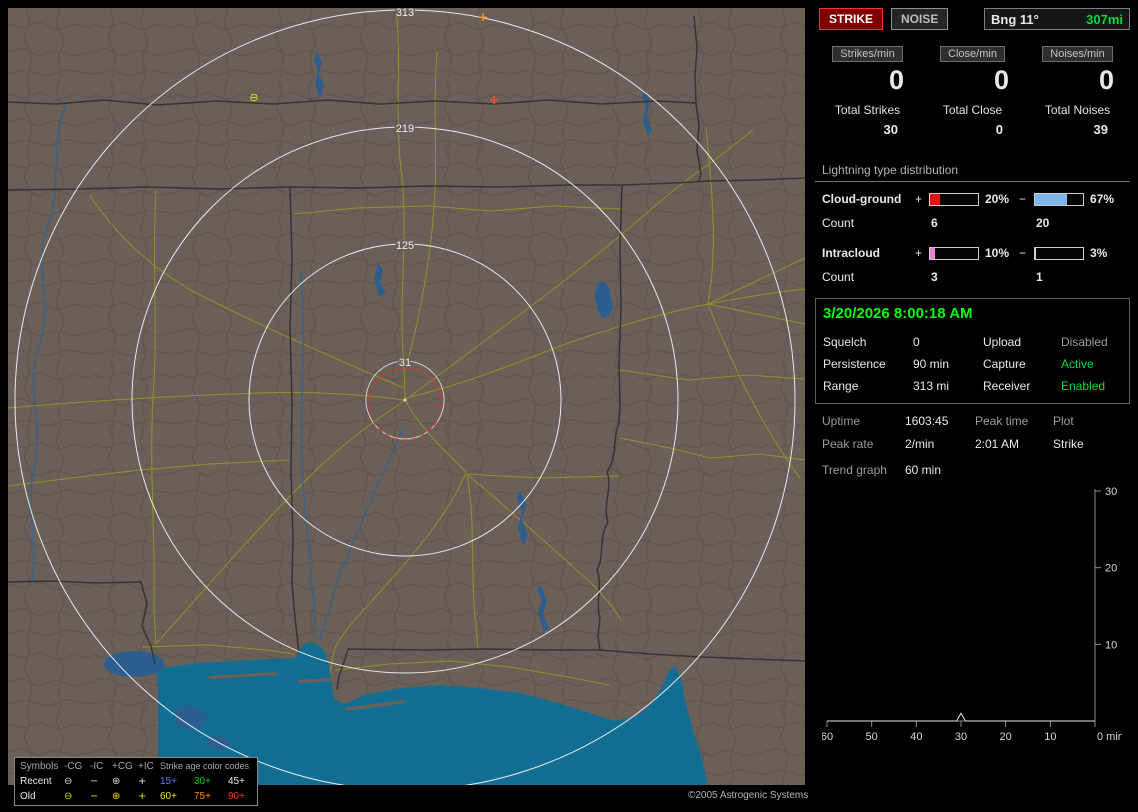 Image resolution: width=1138 pixels, height=812 pixels. I want to click on cloud-ground-positive-pct: 20%, so click(997, 199).